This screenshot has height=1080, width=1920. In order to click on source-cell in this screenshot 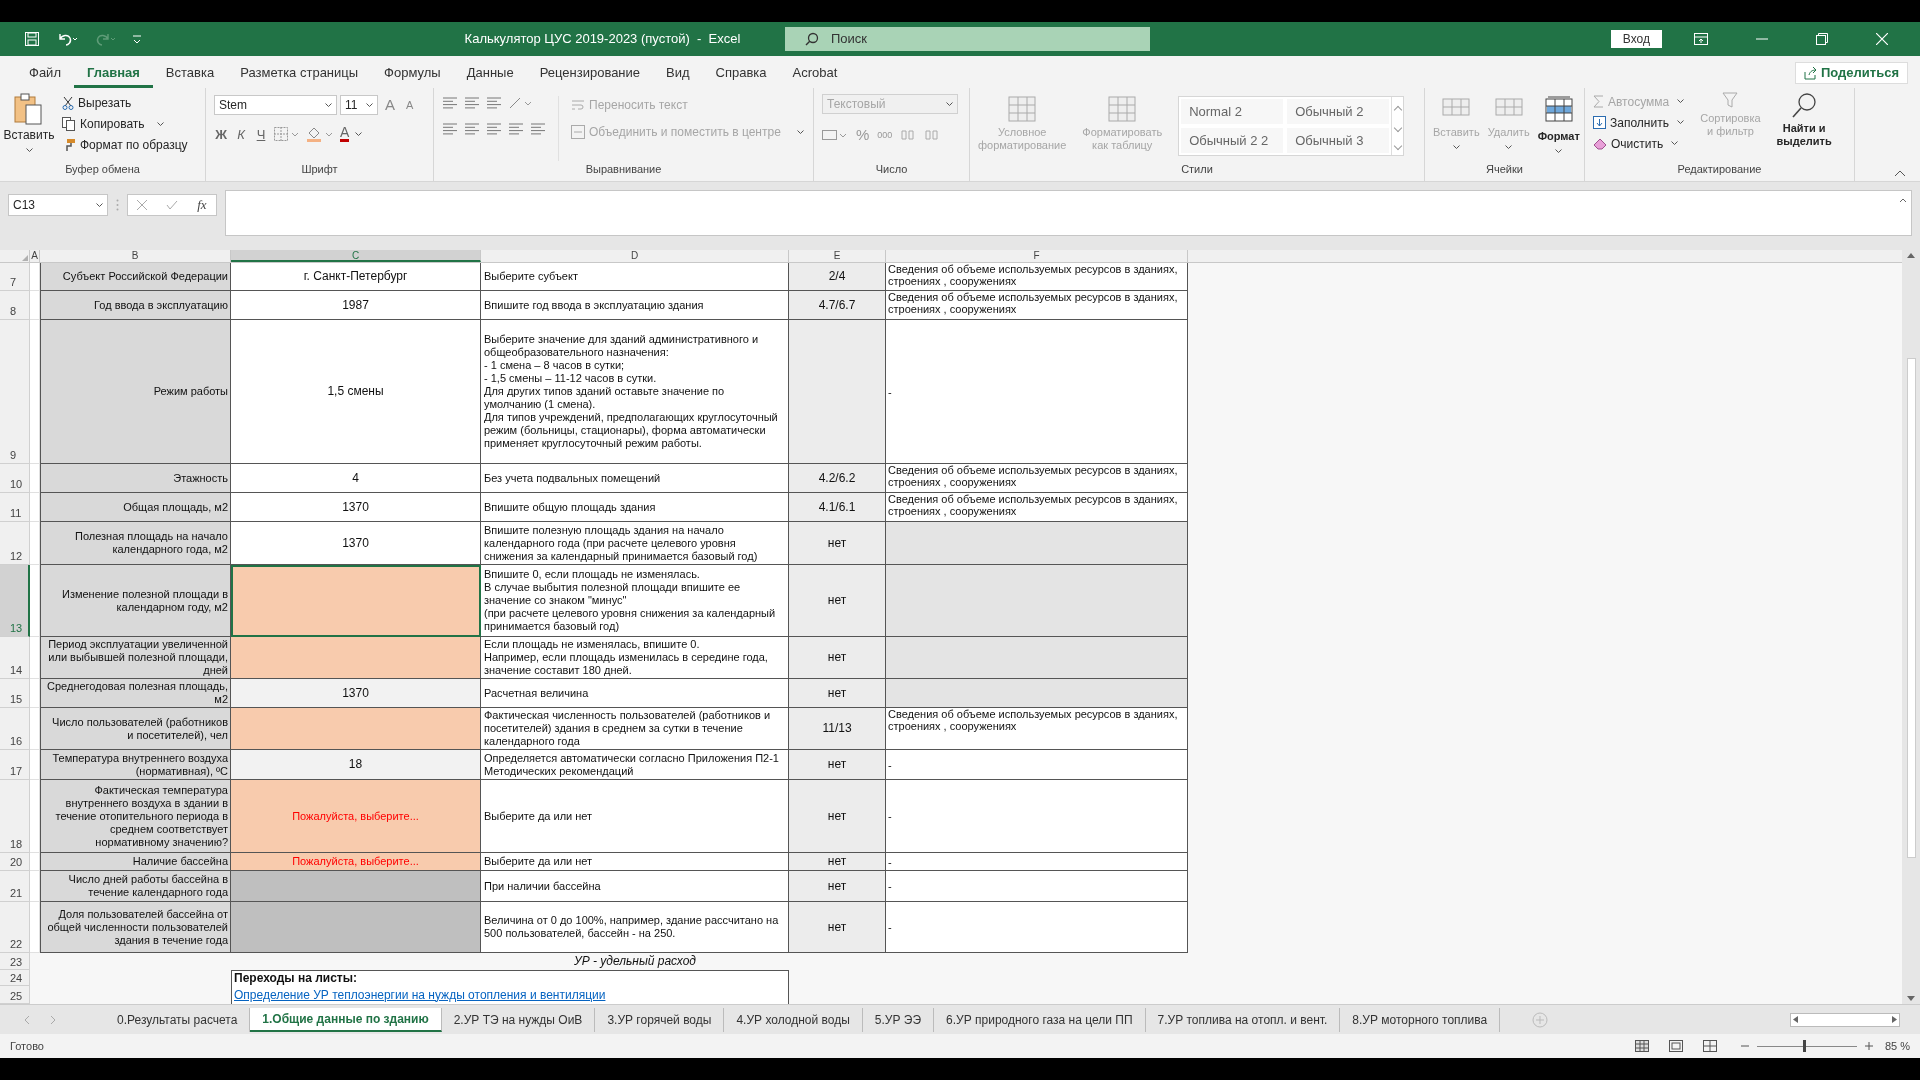, I will do `click(1037, 601)`.